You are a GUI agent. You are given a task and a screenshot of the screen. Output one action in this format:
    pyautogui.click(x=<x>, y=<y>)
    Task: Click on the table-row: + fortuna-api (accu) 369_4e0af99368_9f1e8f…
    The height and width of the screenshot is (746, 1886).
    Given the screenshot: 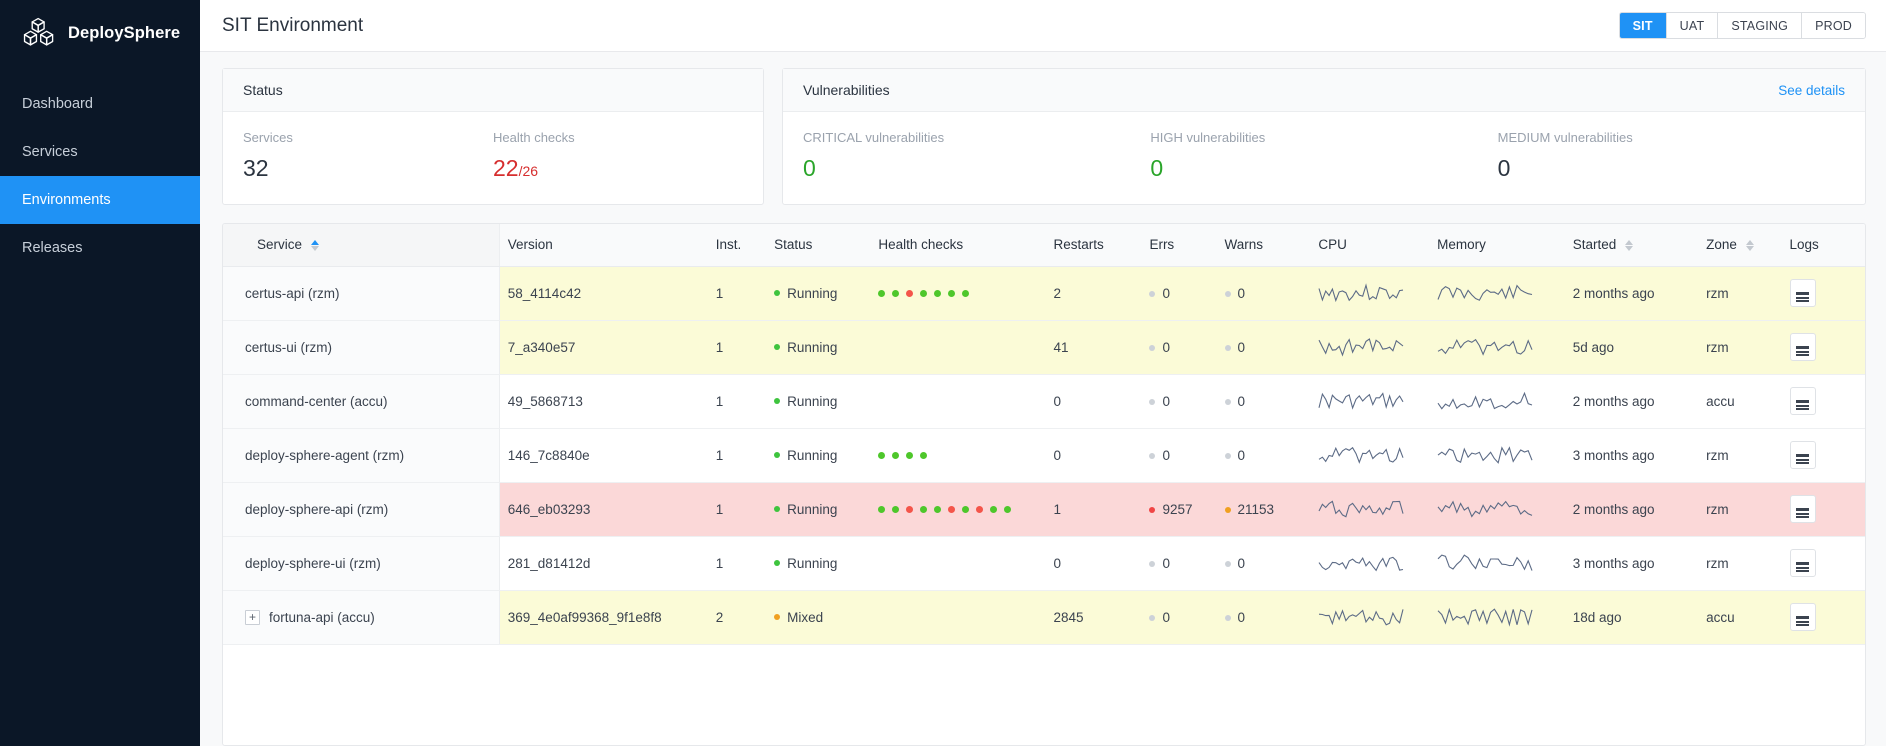 What is the action you would take?
    pyautogui.click(x=1044, y=617)
    